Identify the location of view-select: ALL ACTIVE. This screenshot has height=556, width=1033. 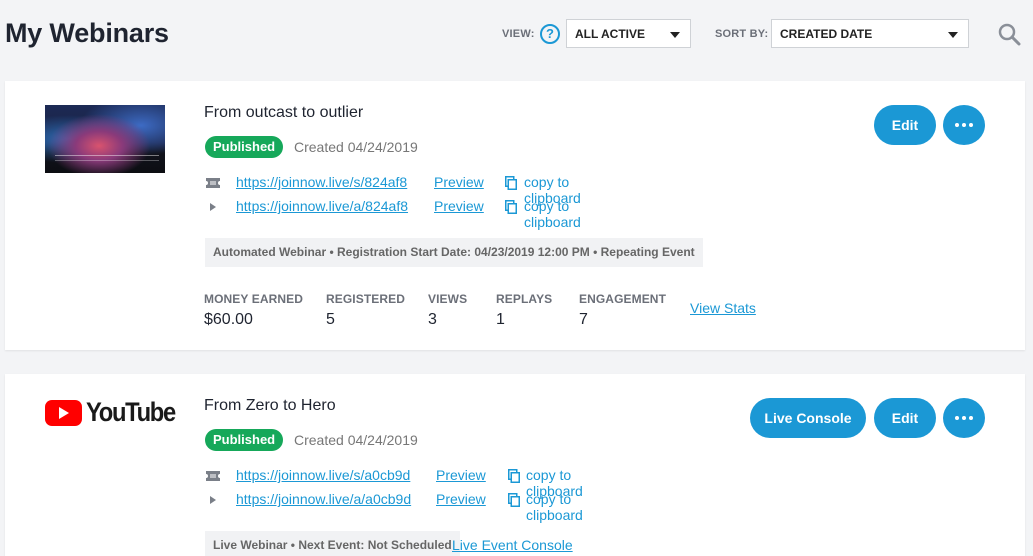
(628, 33).